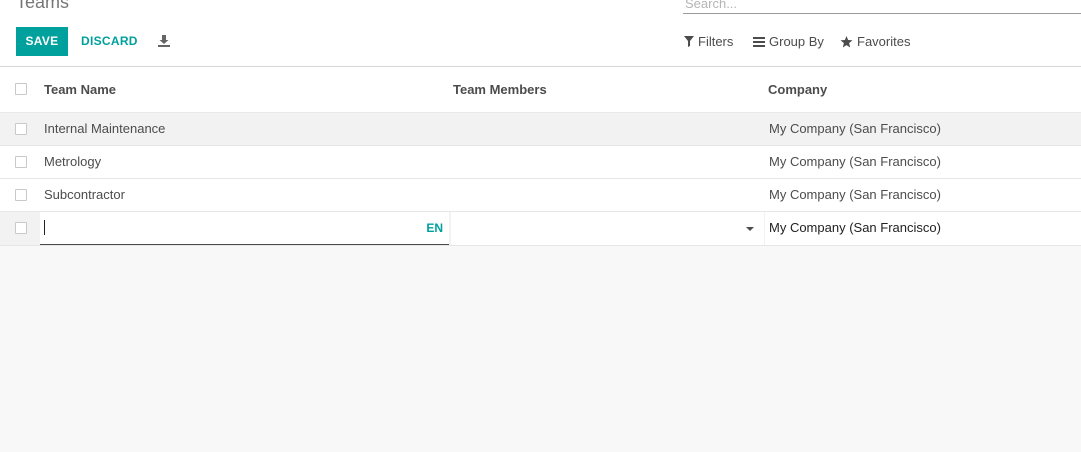 Image resolution: width=1081 pixels, height=452 pixels. Describe the element at coordinates (21, 89) in the screenshot. I see `select-all-checkbox` at that location.